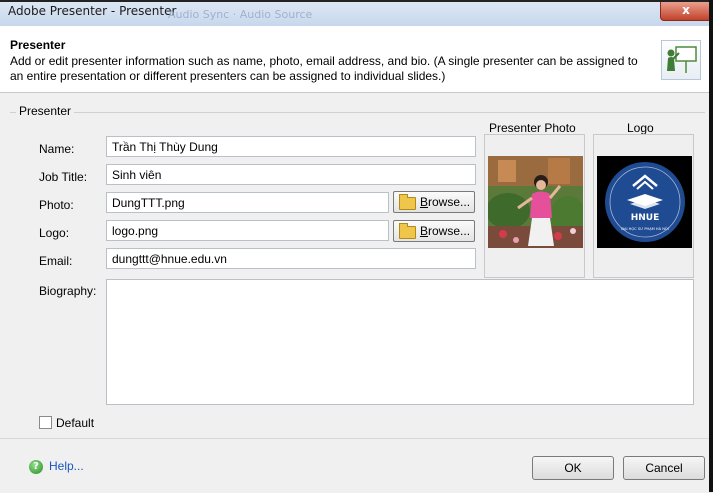 This screenshot has width=713, height=493. What do you see at coordinates (681, 60) in the screenshot?
I see `presenter-at-board-icon` at bounding box center [681, 60].